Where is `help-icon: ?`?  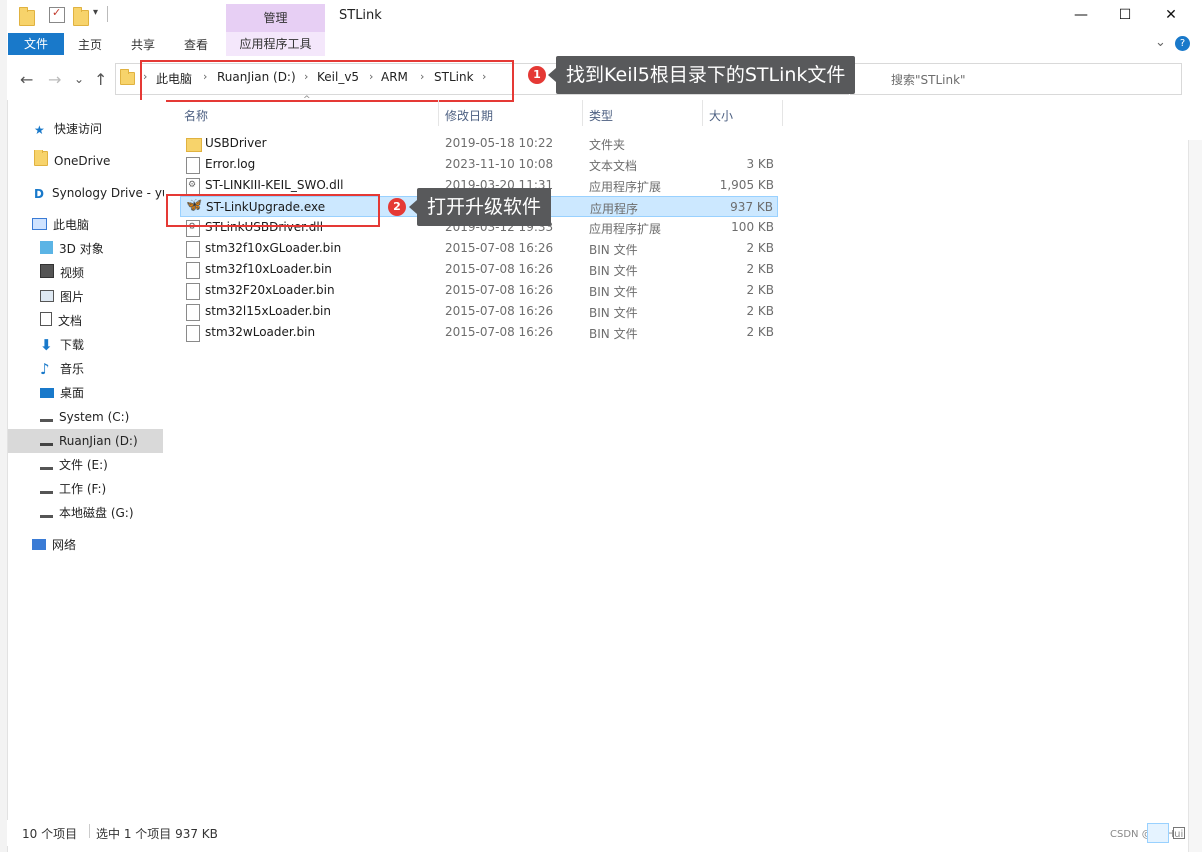 help-icon: ? is located at coordinates (1182, 43).